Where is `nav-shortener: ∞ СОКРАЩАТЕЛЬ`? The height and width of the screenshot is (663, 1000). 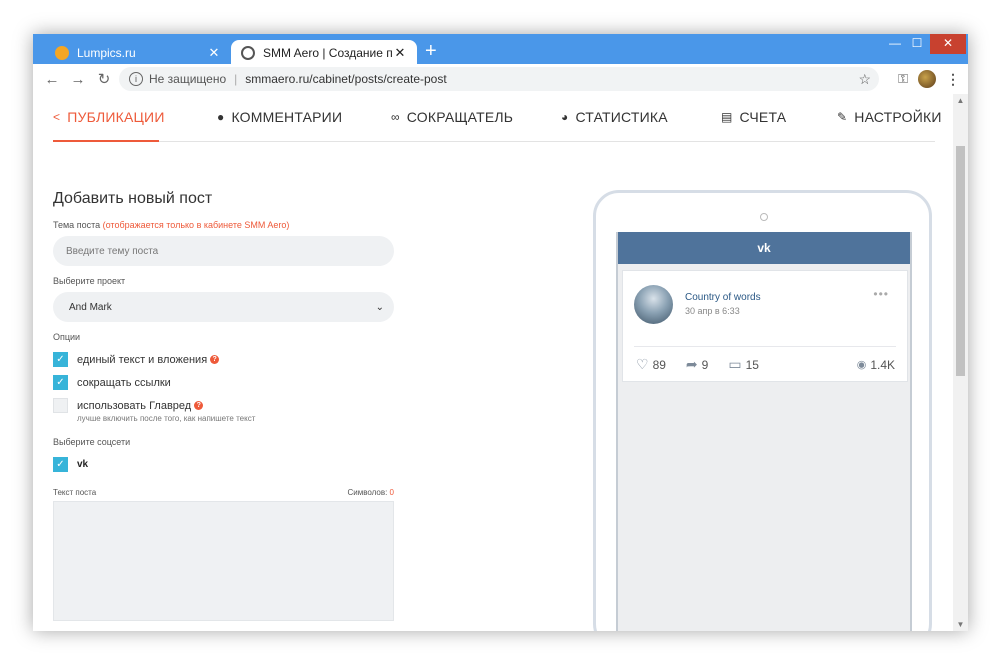 nav-shortener: ∞ СОКРАЩАТЕЛЬ is located at coordinates (452, 117).